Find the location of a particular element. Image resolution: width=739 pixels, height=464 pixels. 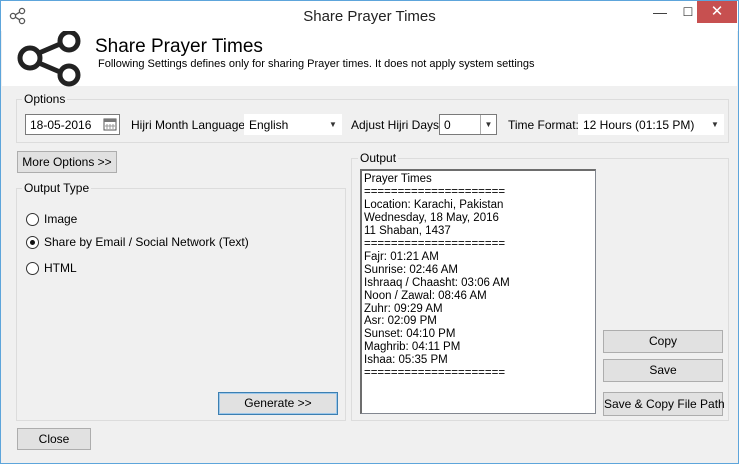

adjust-hijri-stepper: 0 ▼ is located at coordinates (468, 124).